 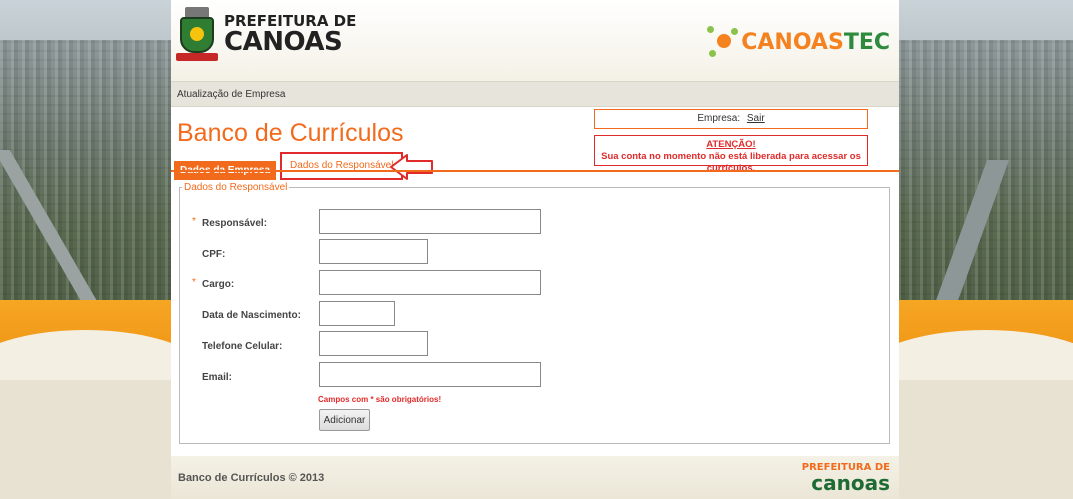 I want to click on header: PREFEITURA DE CANOAS CANOASTEC, so click(x=535, y=40).